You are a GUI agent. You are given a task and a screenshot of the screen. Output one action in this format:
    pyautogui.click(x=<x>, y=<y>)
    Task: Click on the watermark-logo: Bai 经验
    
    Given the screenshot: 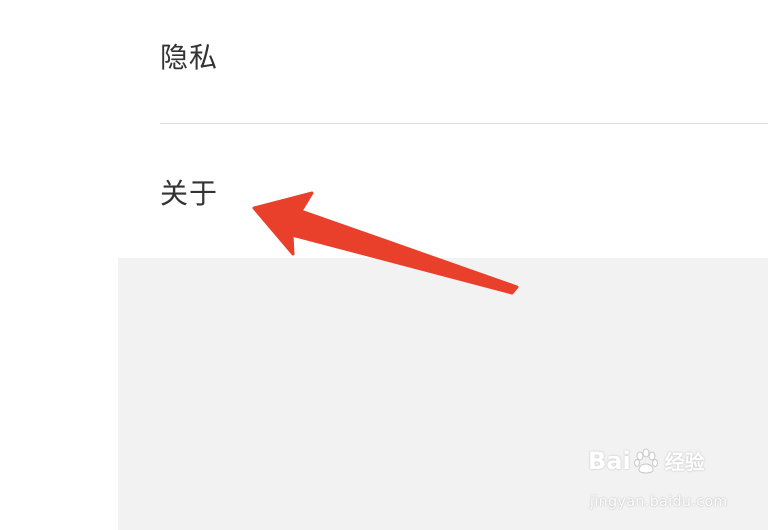 What is the action you would take?
    pyautogui.click(x=646, y=460)
    